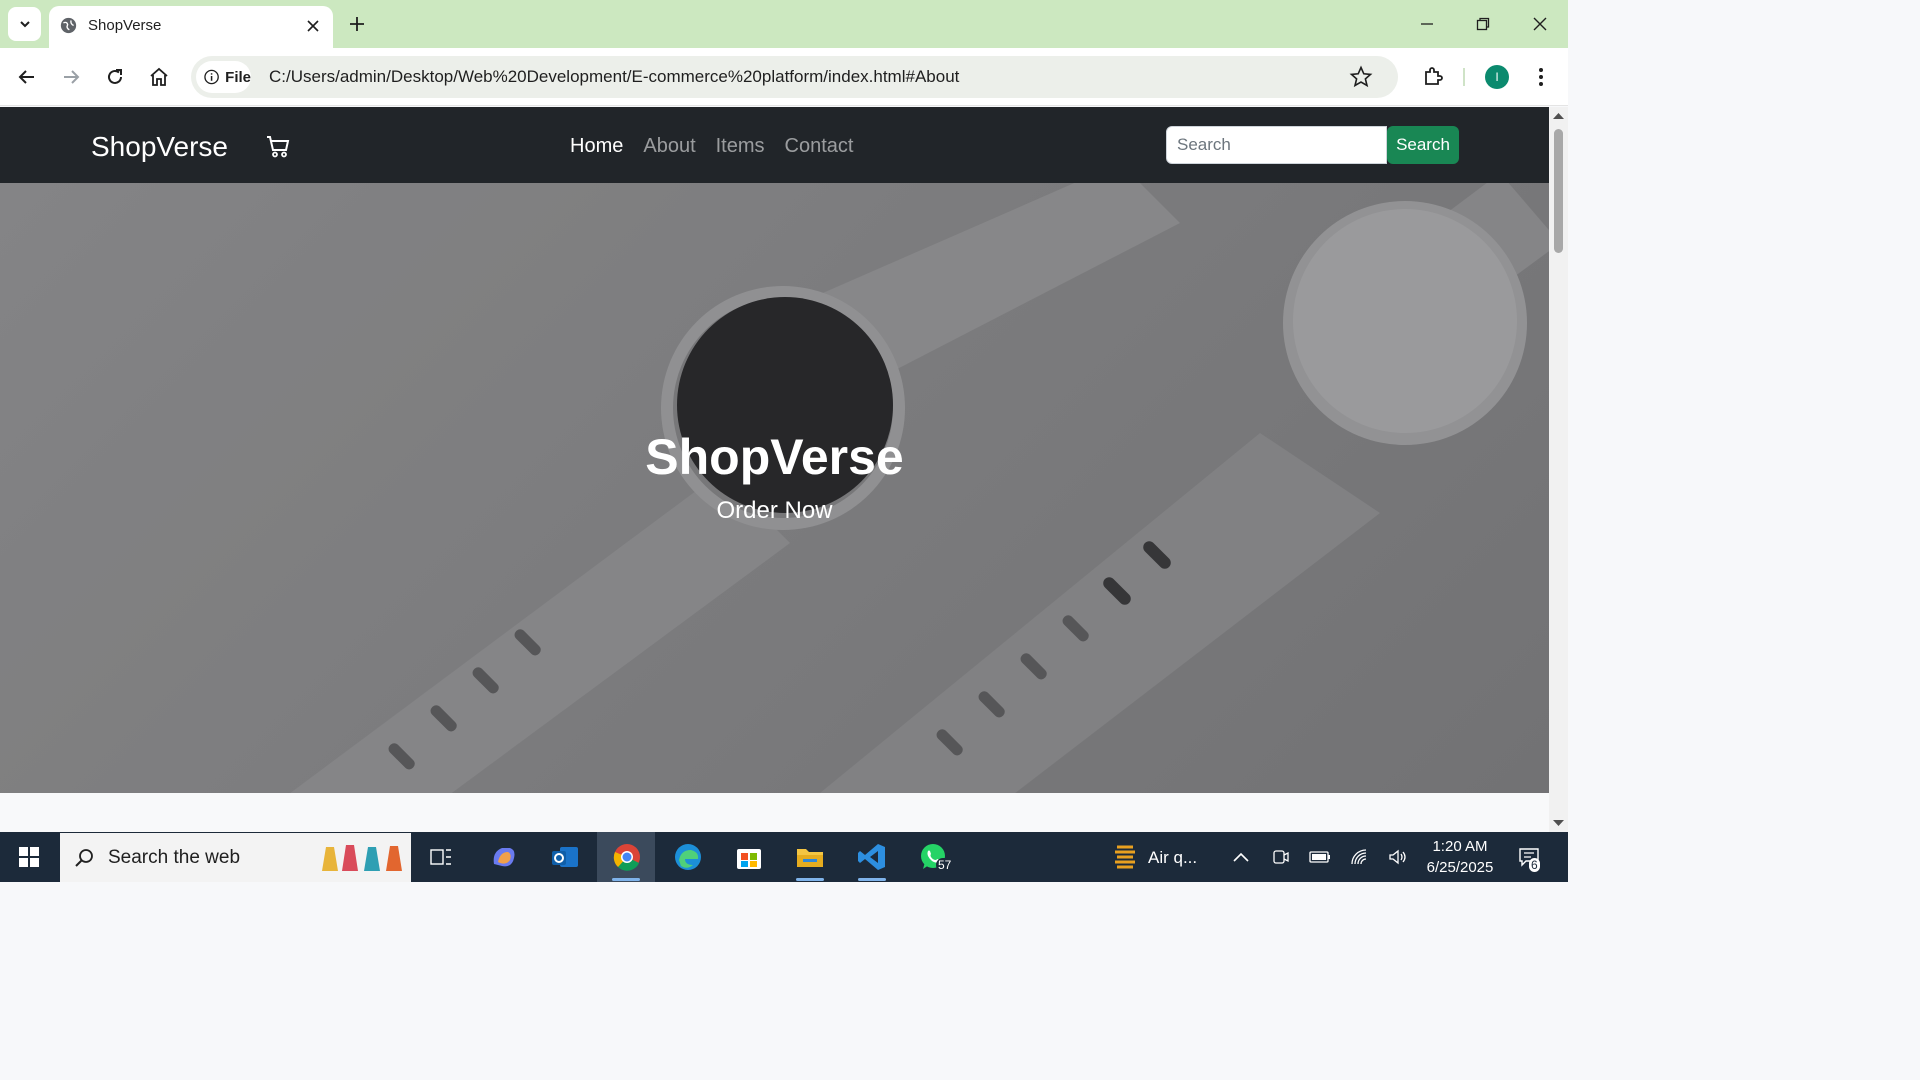 The image size is (1920, 1080). Describe the element at coordinates (84, 857) in the screenshot. I see `search-icon` at that location.